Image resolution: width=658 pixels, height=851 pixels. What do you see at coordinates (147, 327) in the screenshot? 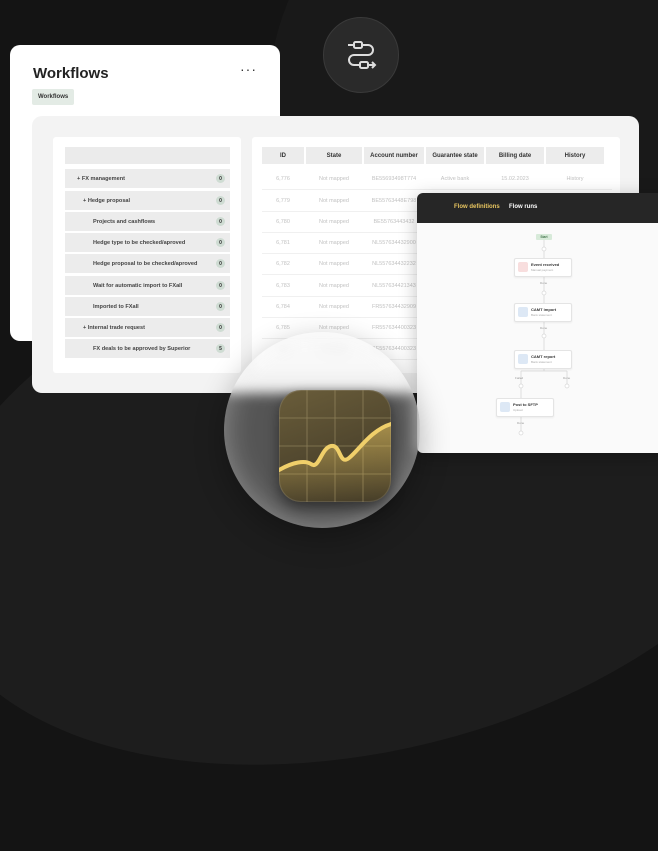
I see `tree-item: + Internal trade request 0` at bounding box center [147, 327].